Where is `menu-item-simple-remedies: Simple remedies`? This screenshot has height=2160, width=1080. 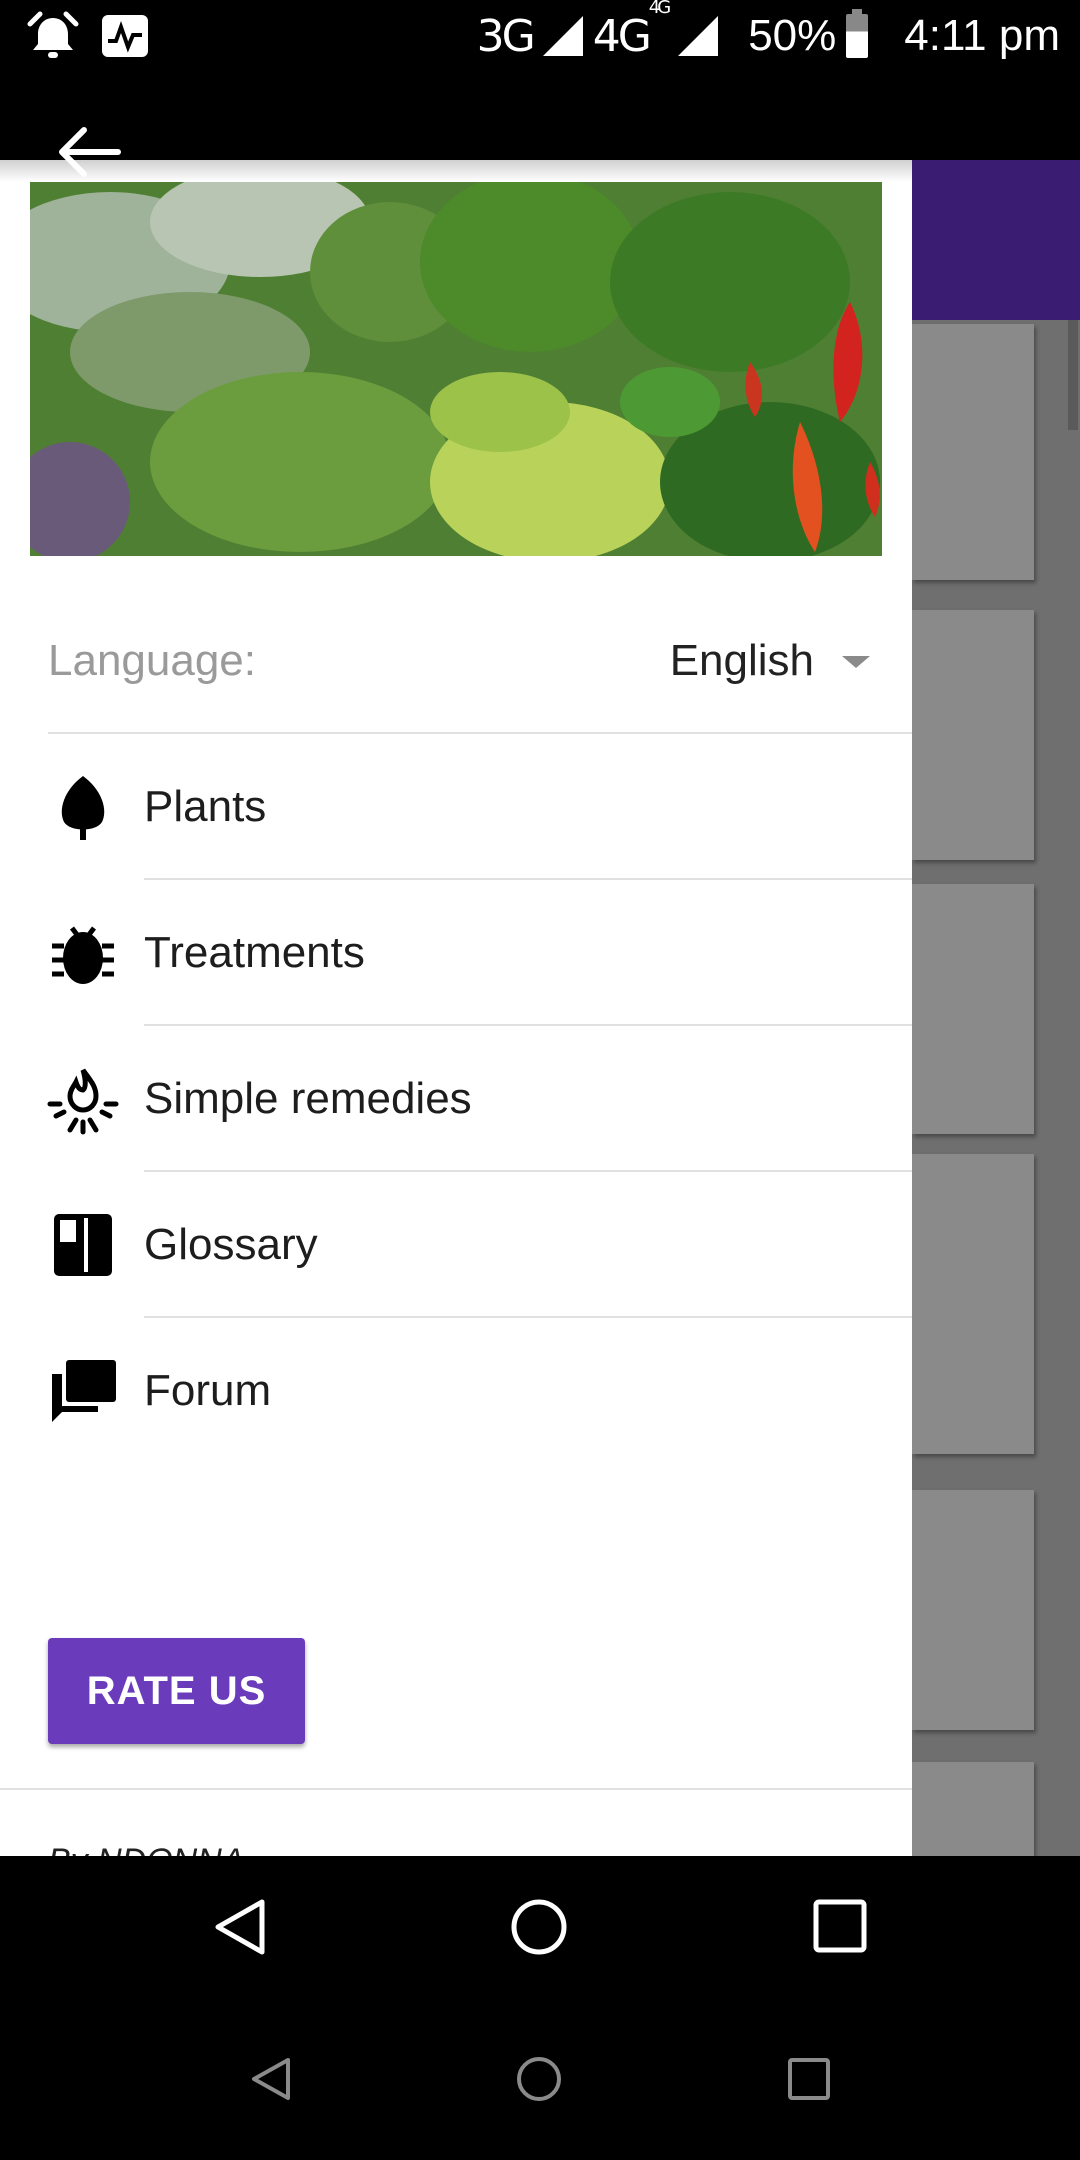
menu-item-simple-remedies: Simple remedies is located at coordinates (456, 1099).